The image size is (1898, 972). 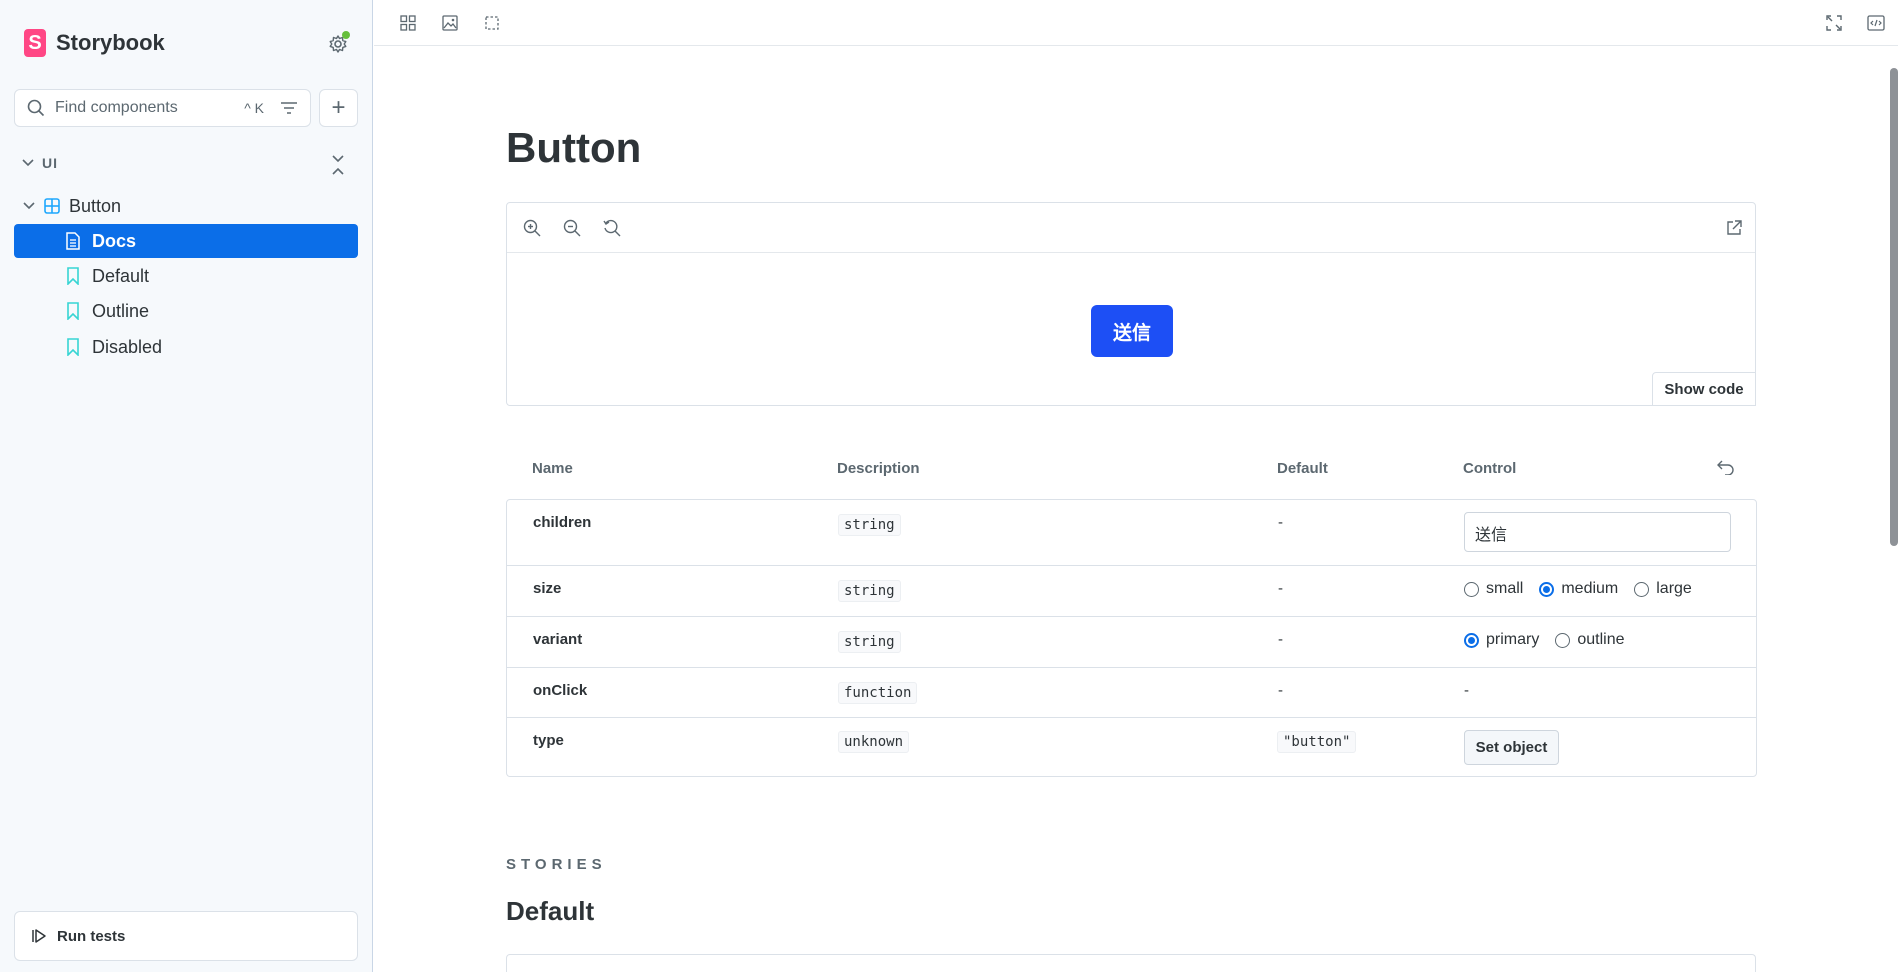 I want to click on sidebar-item-label: Button, so click(x=95, y=205).